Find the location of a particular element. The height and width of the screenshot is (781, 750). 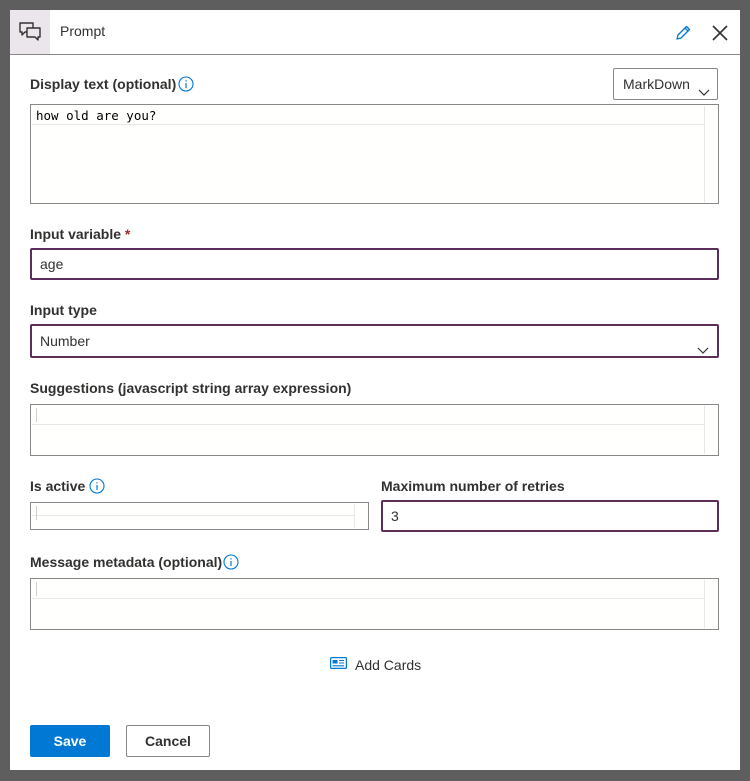

display-text-value: how old are you? is located at coordinates (96, 115).